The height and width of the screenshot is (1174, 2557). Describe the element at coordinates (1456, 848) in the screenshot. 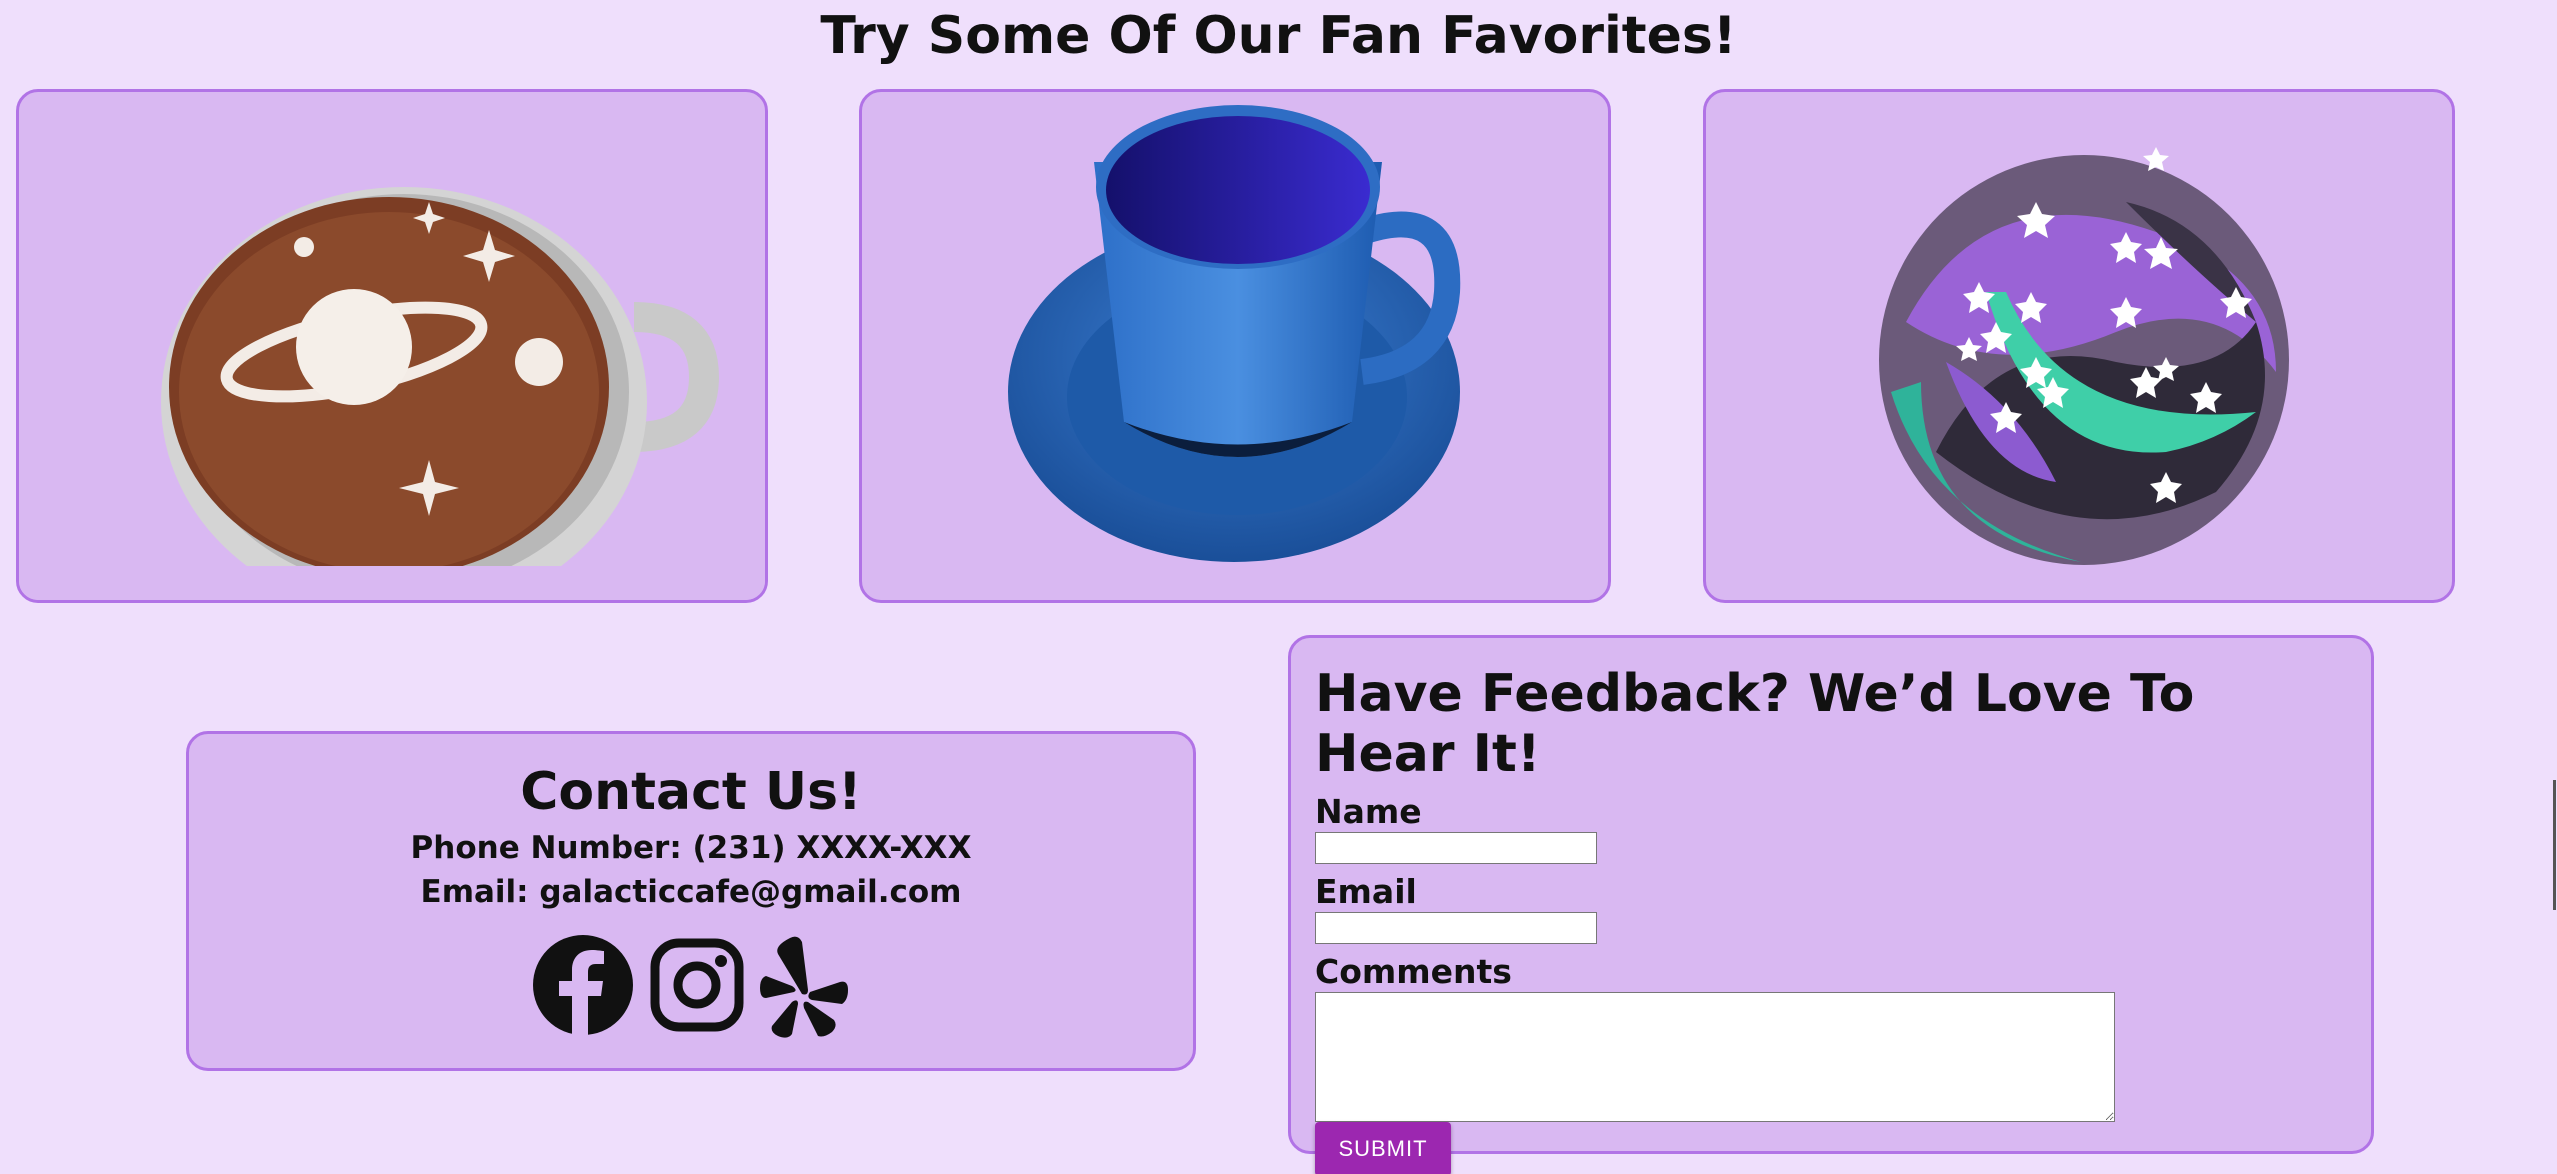

I see `name-input` at that location.